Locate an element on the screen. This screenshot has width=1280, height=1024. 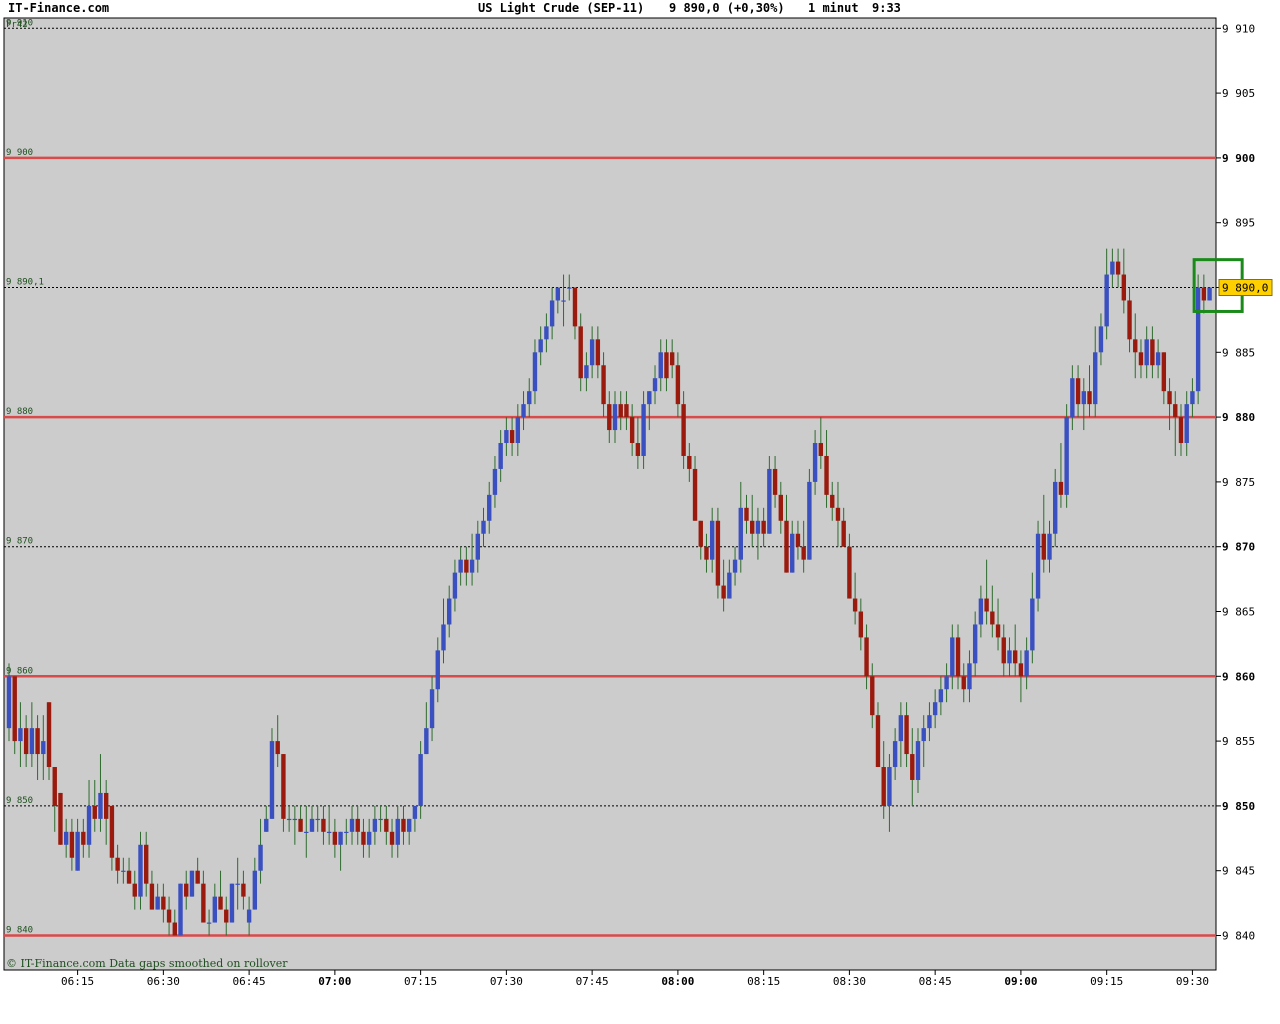
level-label: 9 890,1 is located at coordinates (25, 283).